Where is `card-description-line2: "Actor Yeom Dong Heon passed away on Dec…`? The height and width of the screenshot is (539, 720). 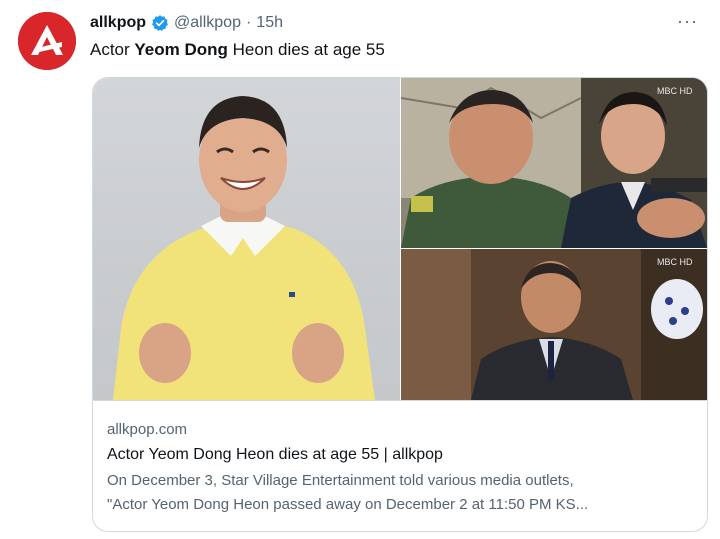
card-description-line2: "Actor Yeom Dong Heon passed away on Dec… is located at coordinates (348, 504).